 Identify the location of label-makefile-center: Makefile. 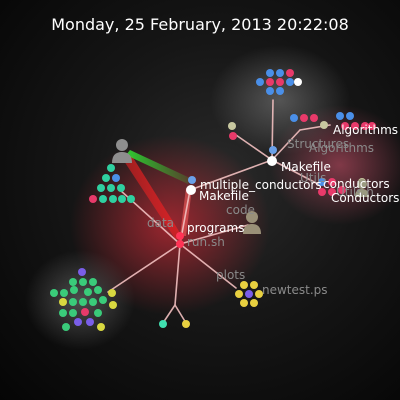
(224, 196).